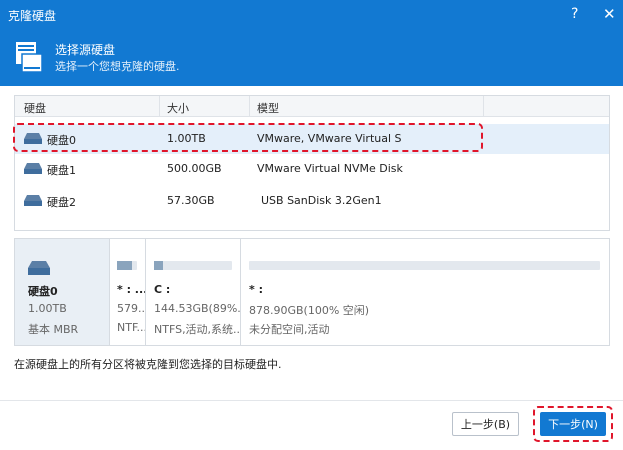 This screenshot has height=450, width=623. What do you see at coordinates (309, 310) in the screenshot?
I see `partition-size: 878.90GB(100% 空闲)` at bounding box center [309, 310].